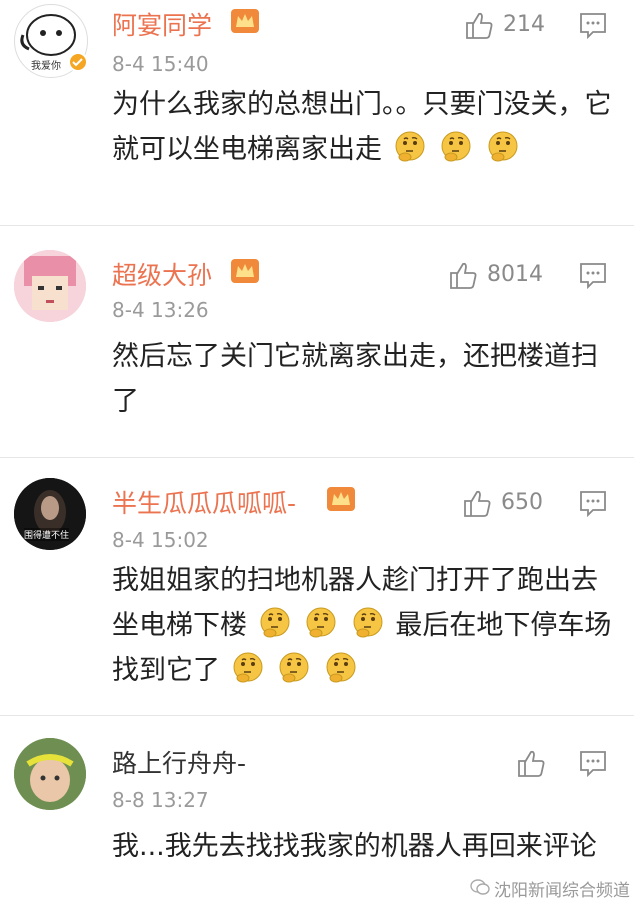 The image size is (634, 913). Describe the element at coordinates (179, 762) in the screenshot. I see `username: 路上行舟舟-` at that location.